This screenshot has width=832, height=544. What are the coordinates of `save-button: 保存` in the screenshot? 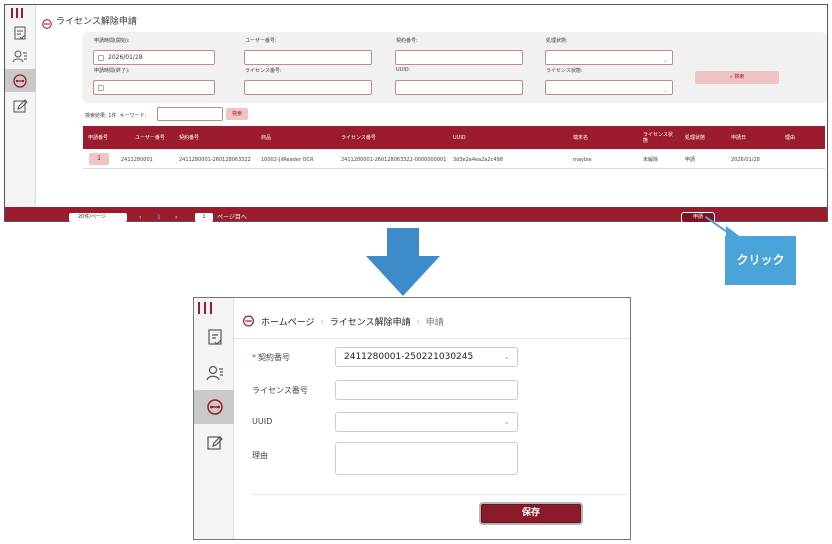 It's located at (531, 513).